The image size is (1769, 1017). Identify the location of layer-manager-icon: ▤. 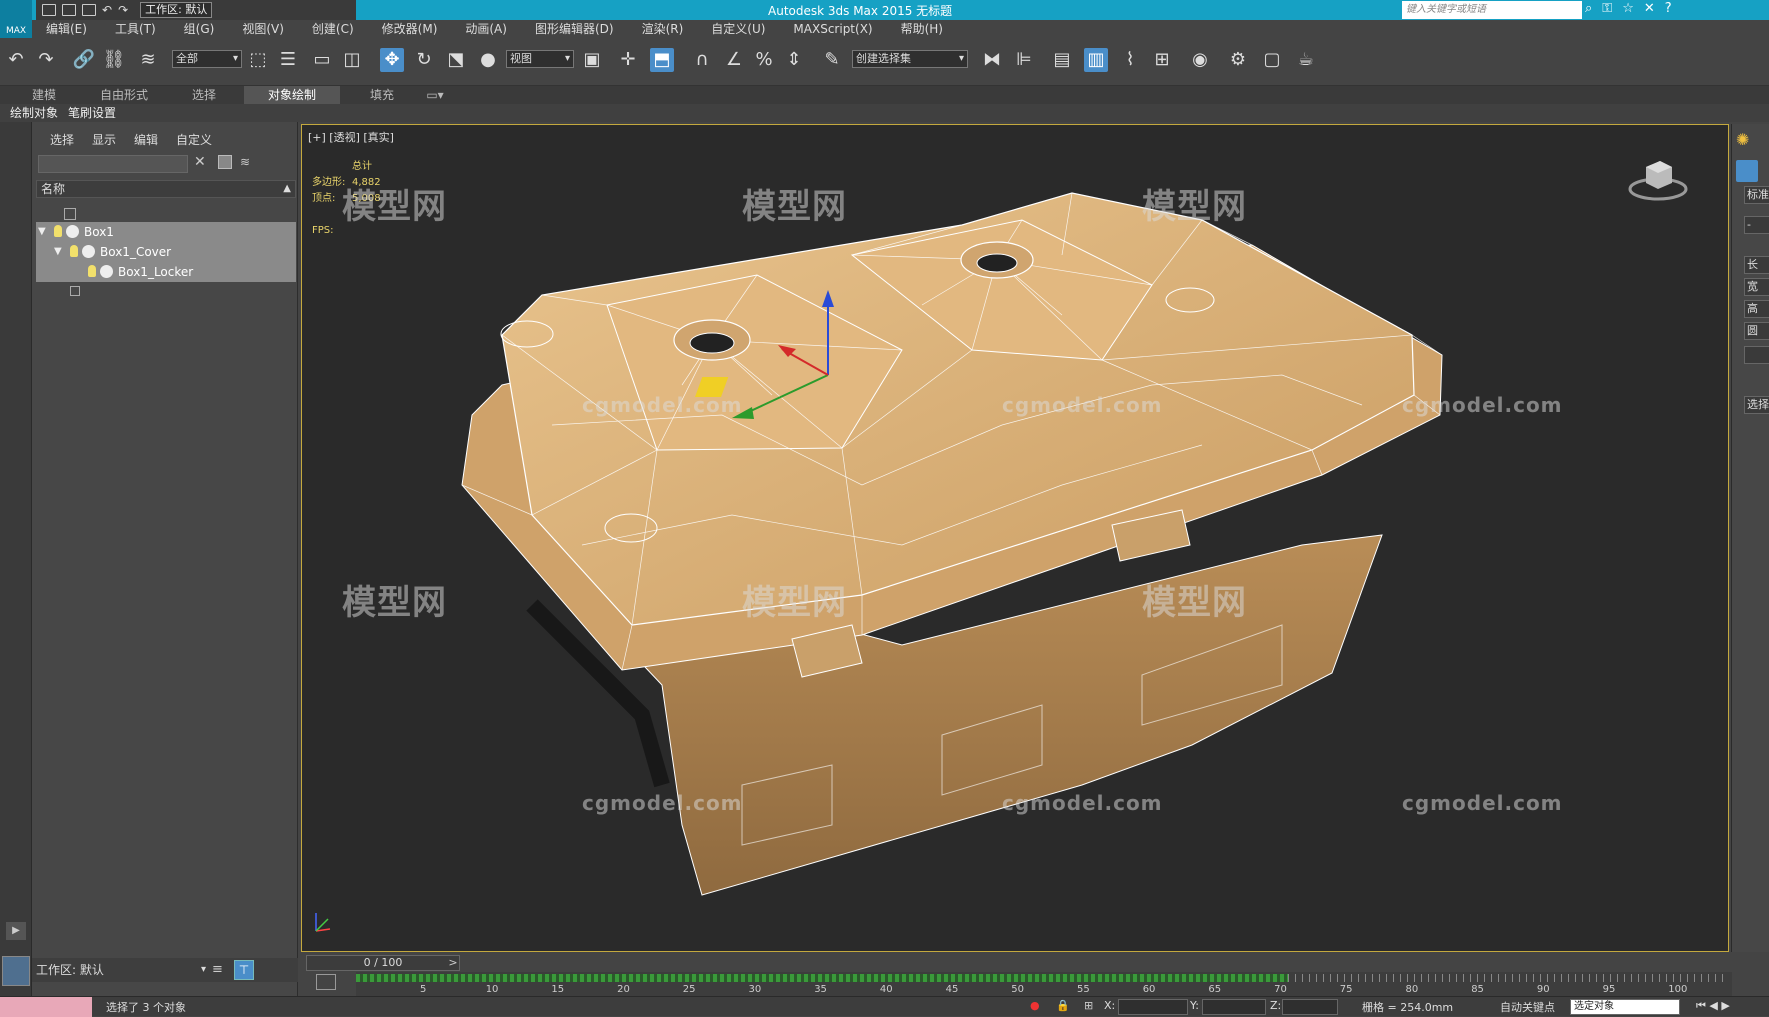
(1062, 60).